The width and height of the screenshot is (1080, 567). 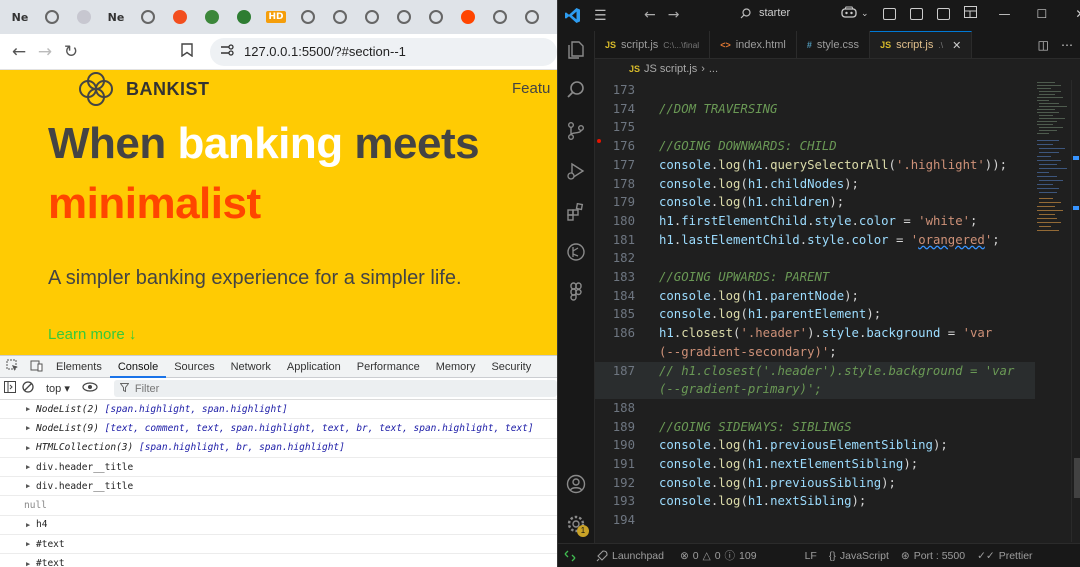 What do you see at coordinates (388, 367) in the screenshot?
I see `devtools-tab-performance: Performance` at bounding box center [388, 367].